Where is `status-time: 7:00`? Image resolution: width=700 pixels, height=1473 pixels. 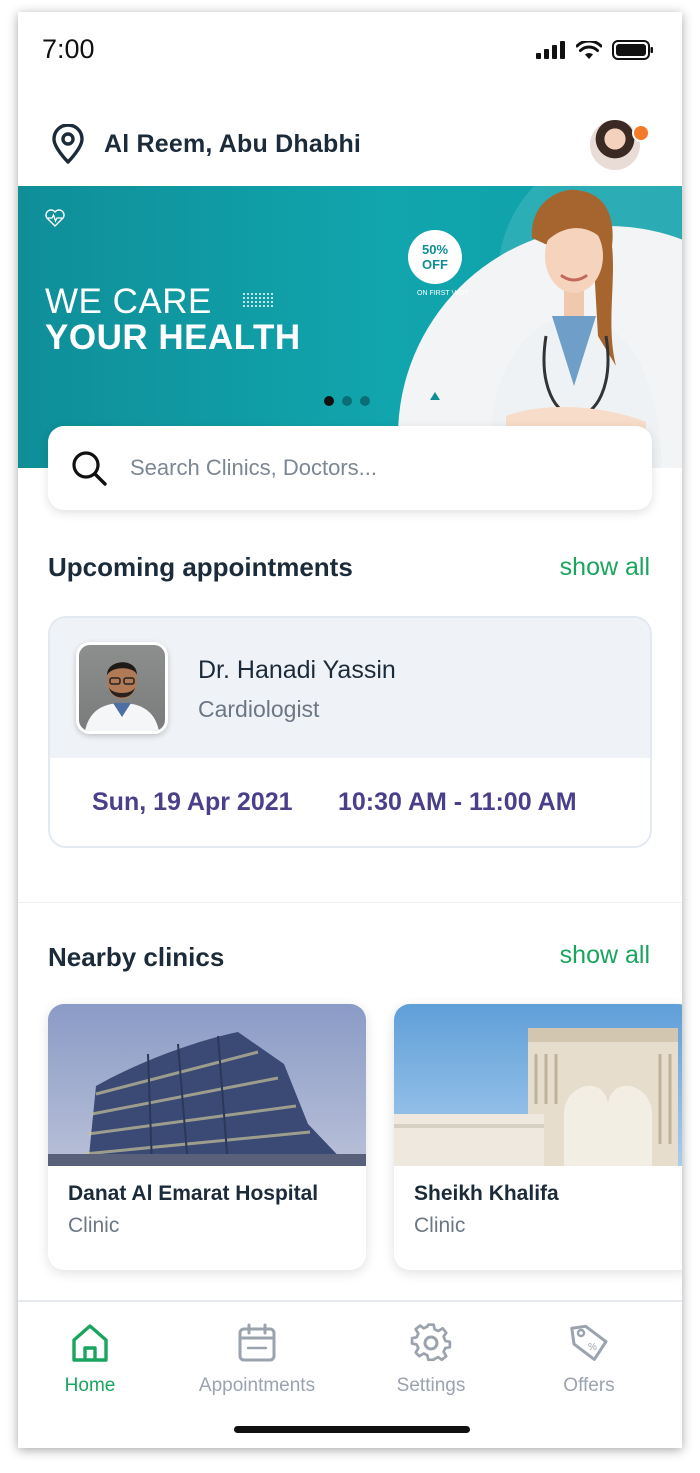
status-time: 7:00 is located at coordinates (68, 49).